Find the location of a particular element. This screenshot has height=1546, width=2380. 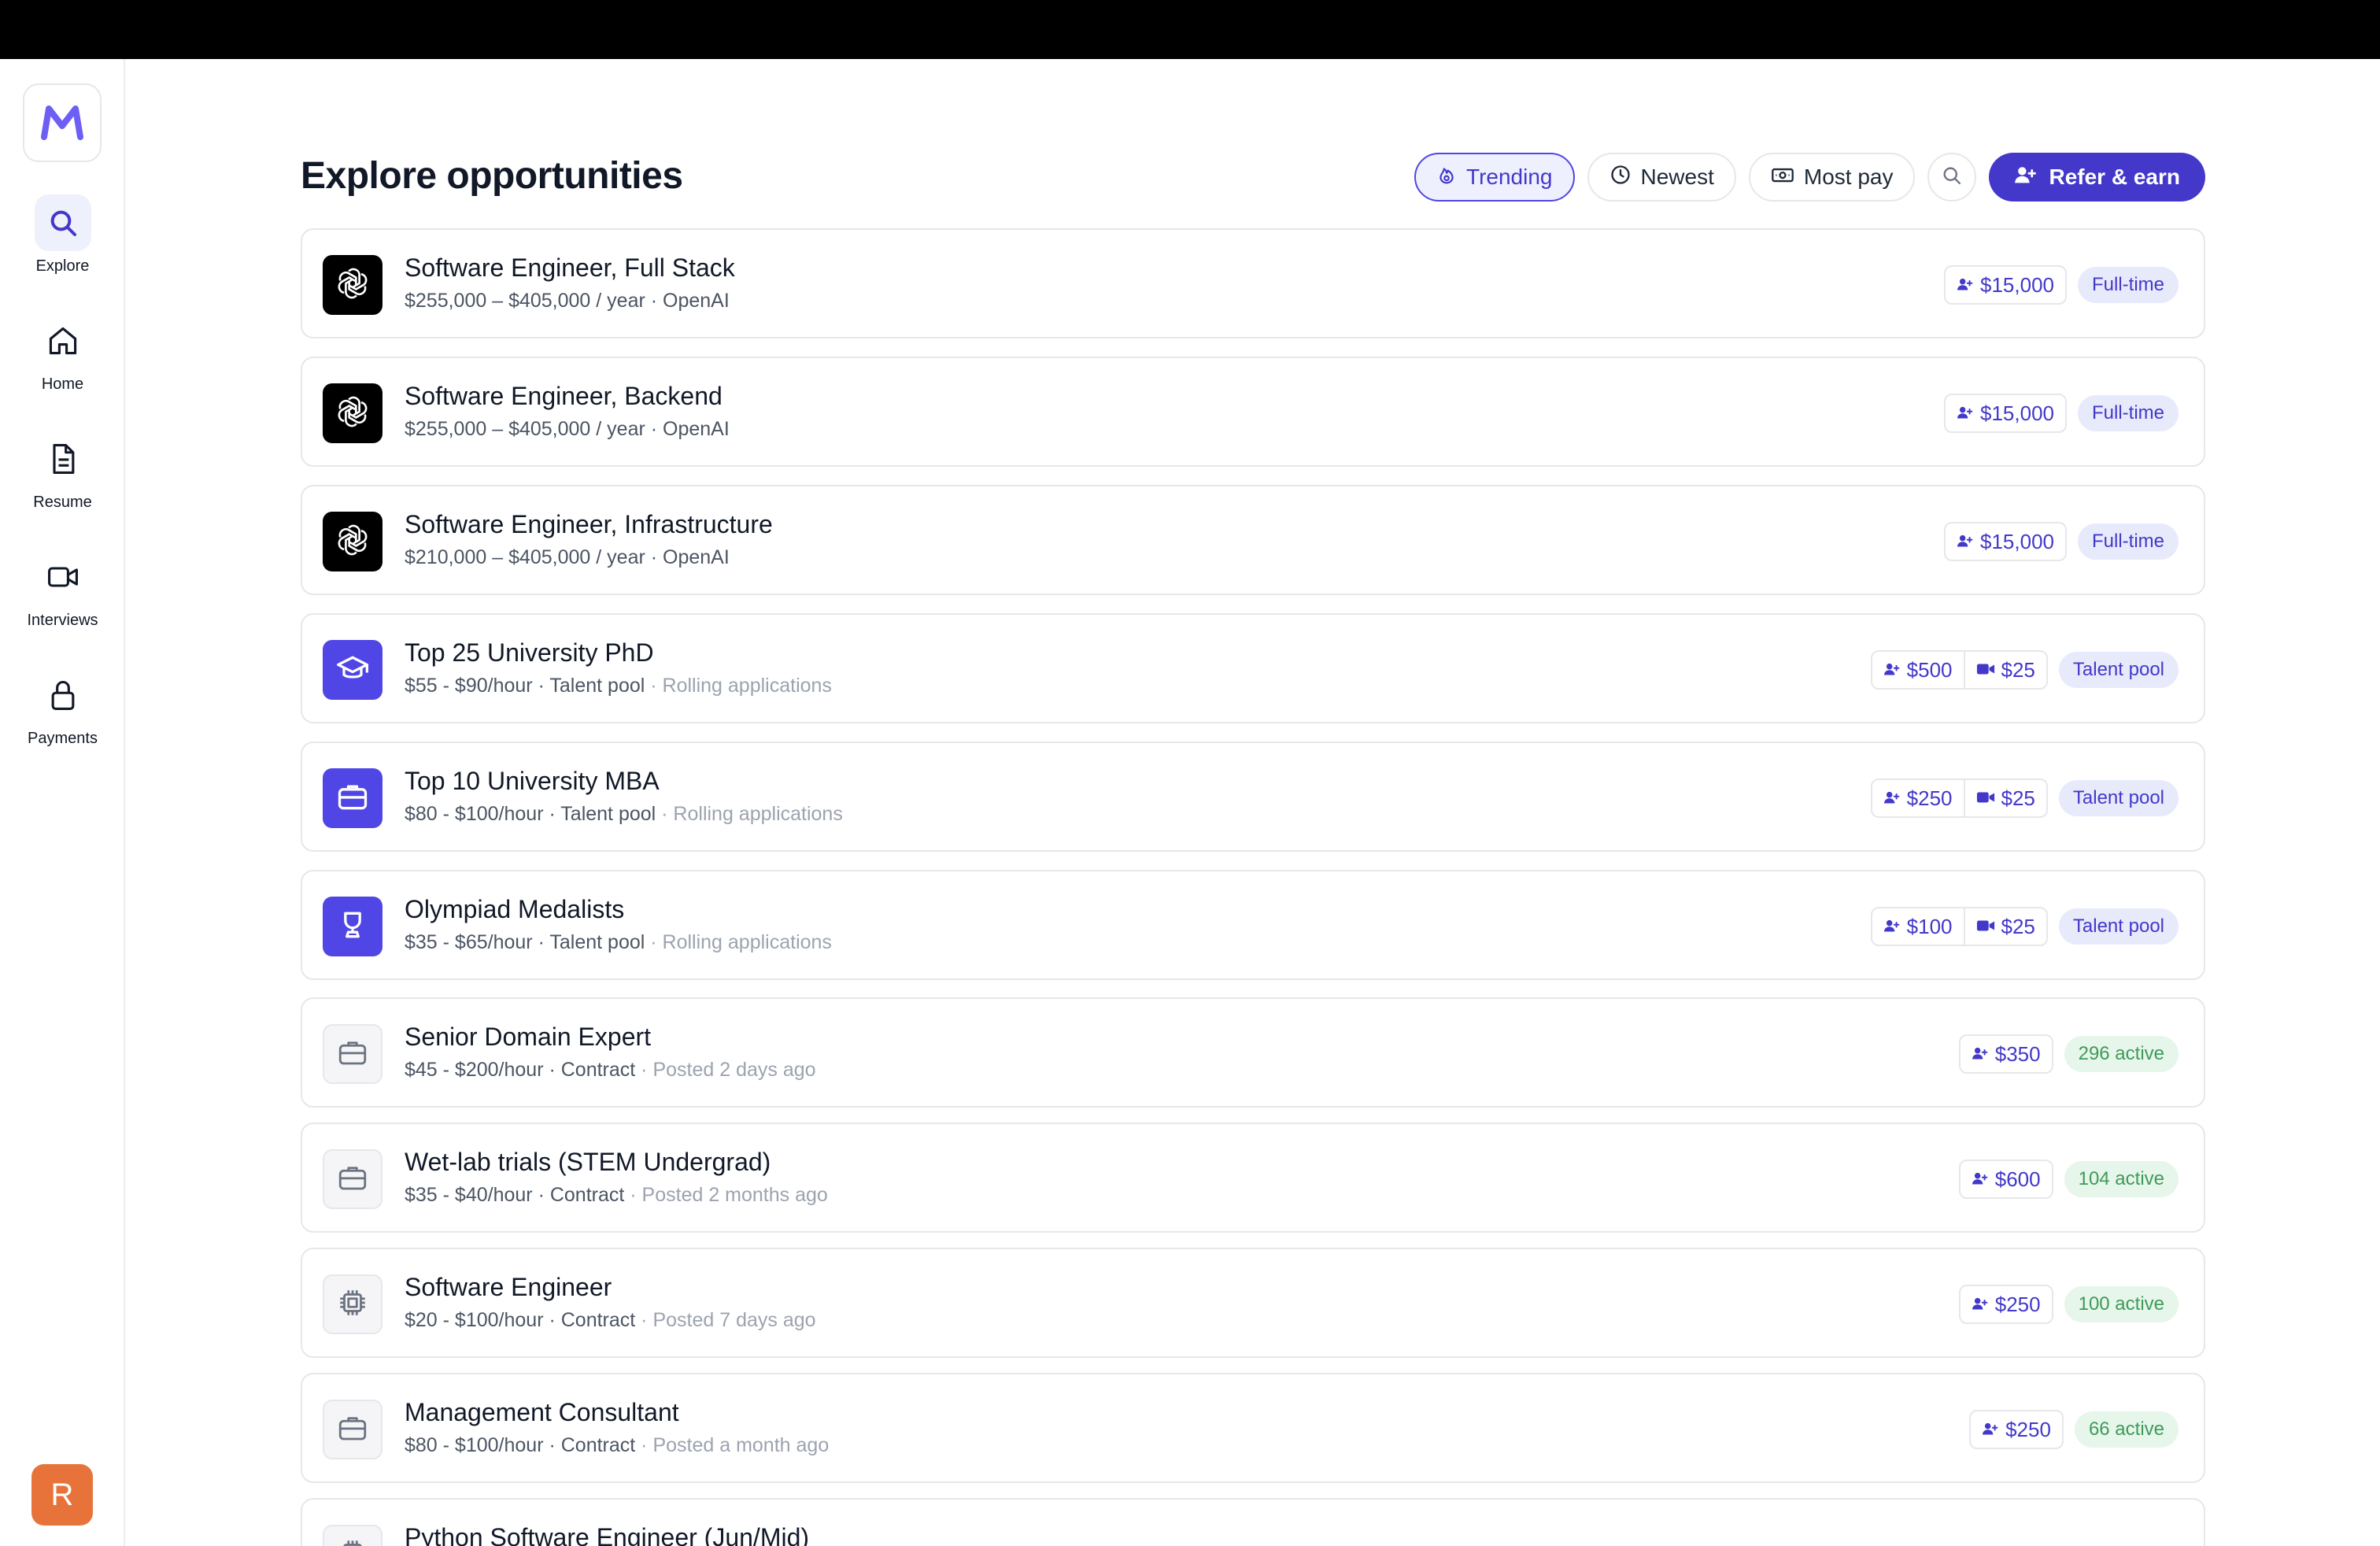

referral-bonus: $600 is located at coordinates (2007, 1179).